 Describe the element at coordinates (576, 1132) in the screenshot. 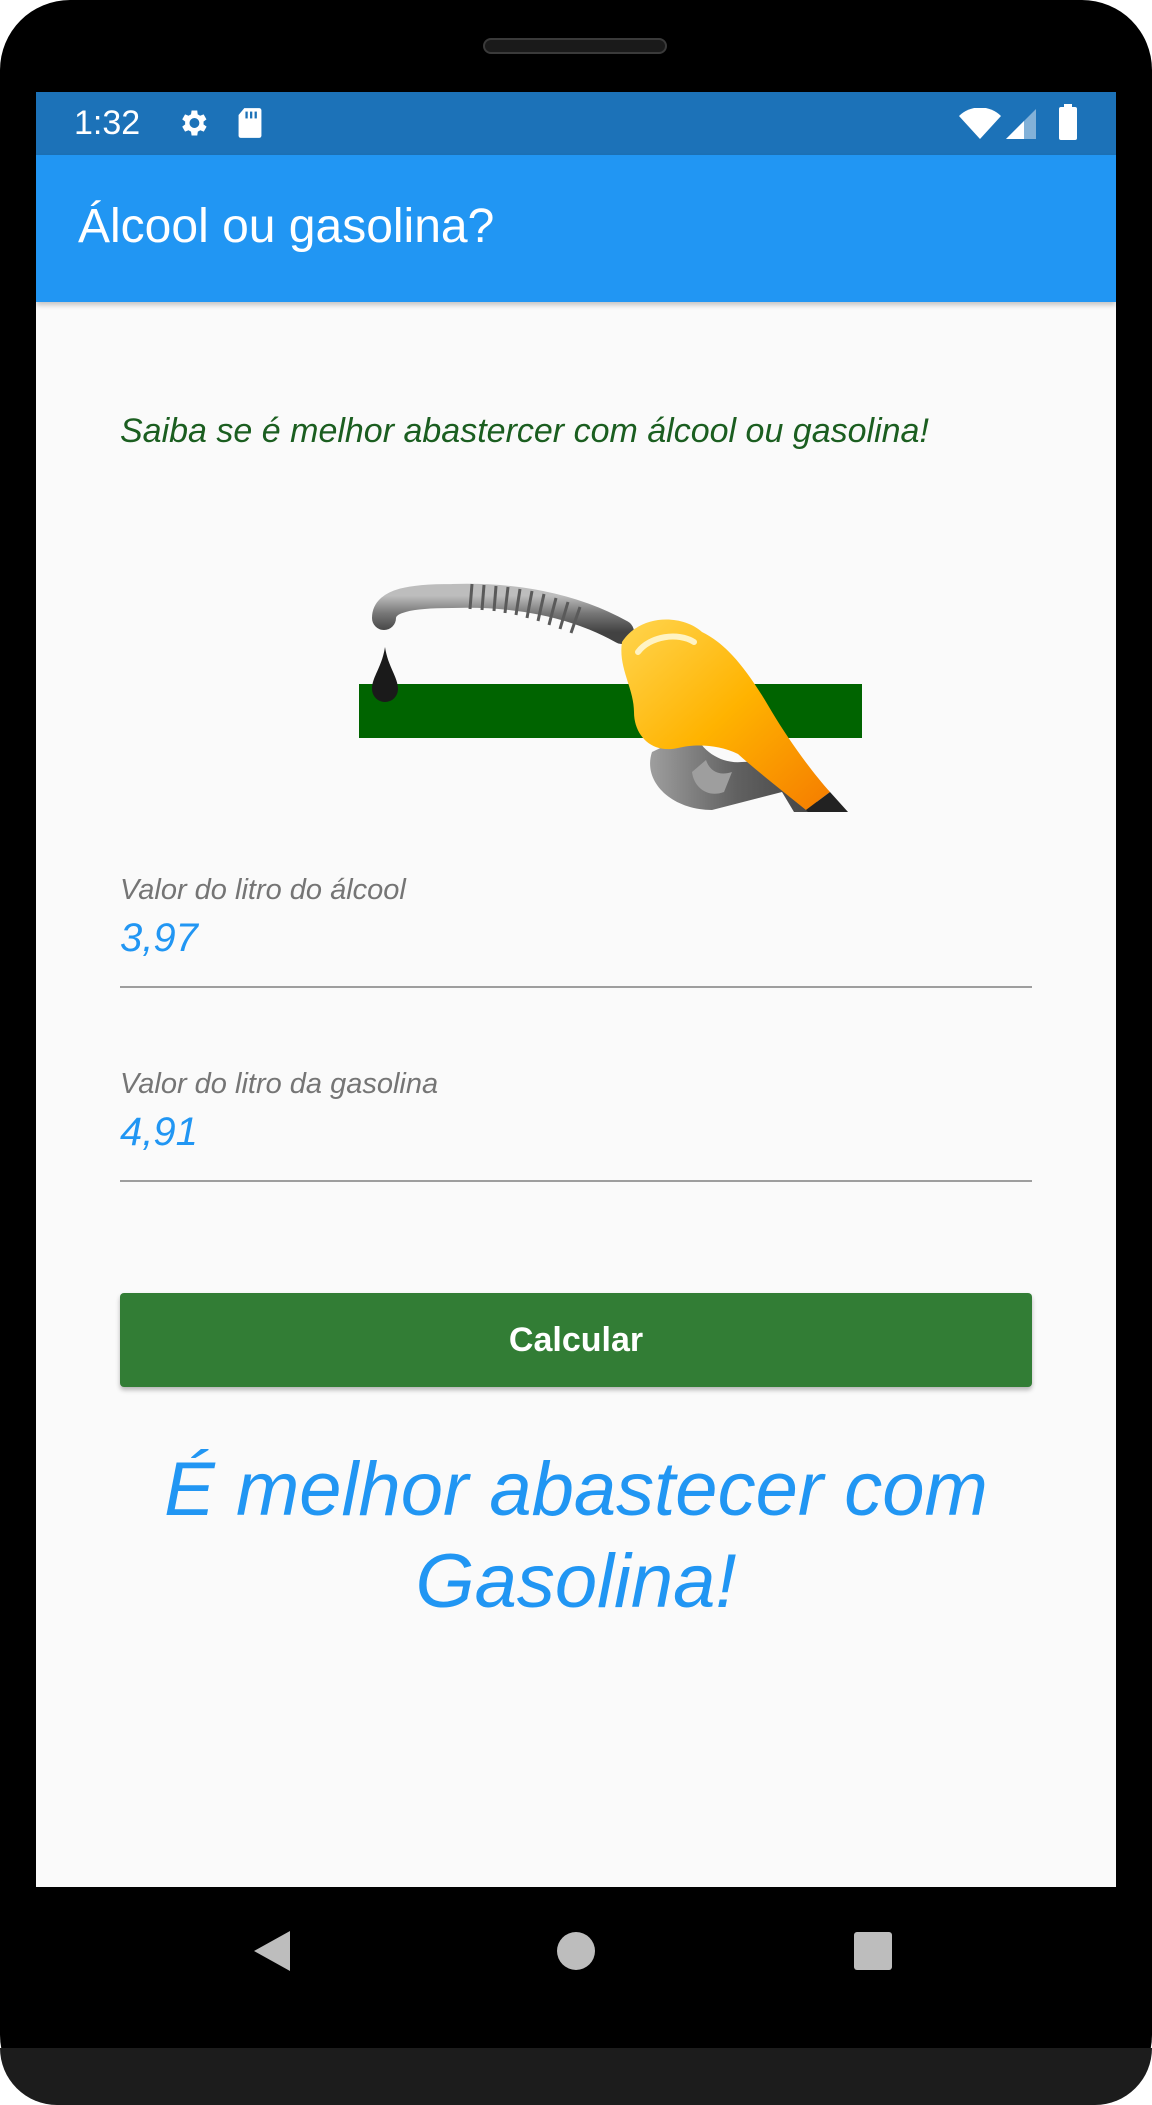

I see `gasoline-price-input` at that location.